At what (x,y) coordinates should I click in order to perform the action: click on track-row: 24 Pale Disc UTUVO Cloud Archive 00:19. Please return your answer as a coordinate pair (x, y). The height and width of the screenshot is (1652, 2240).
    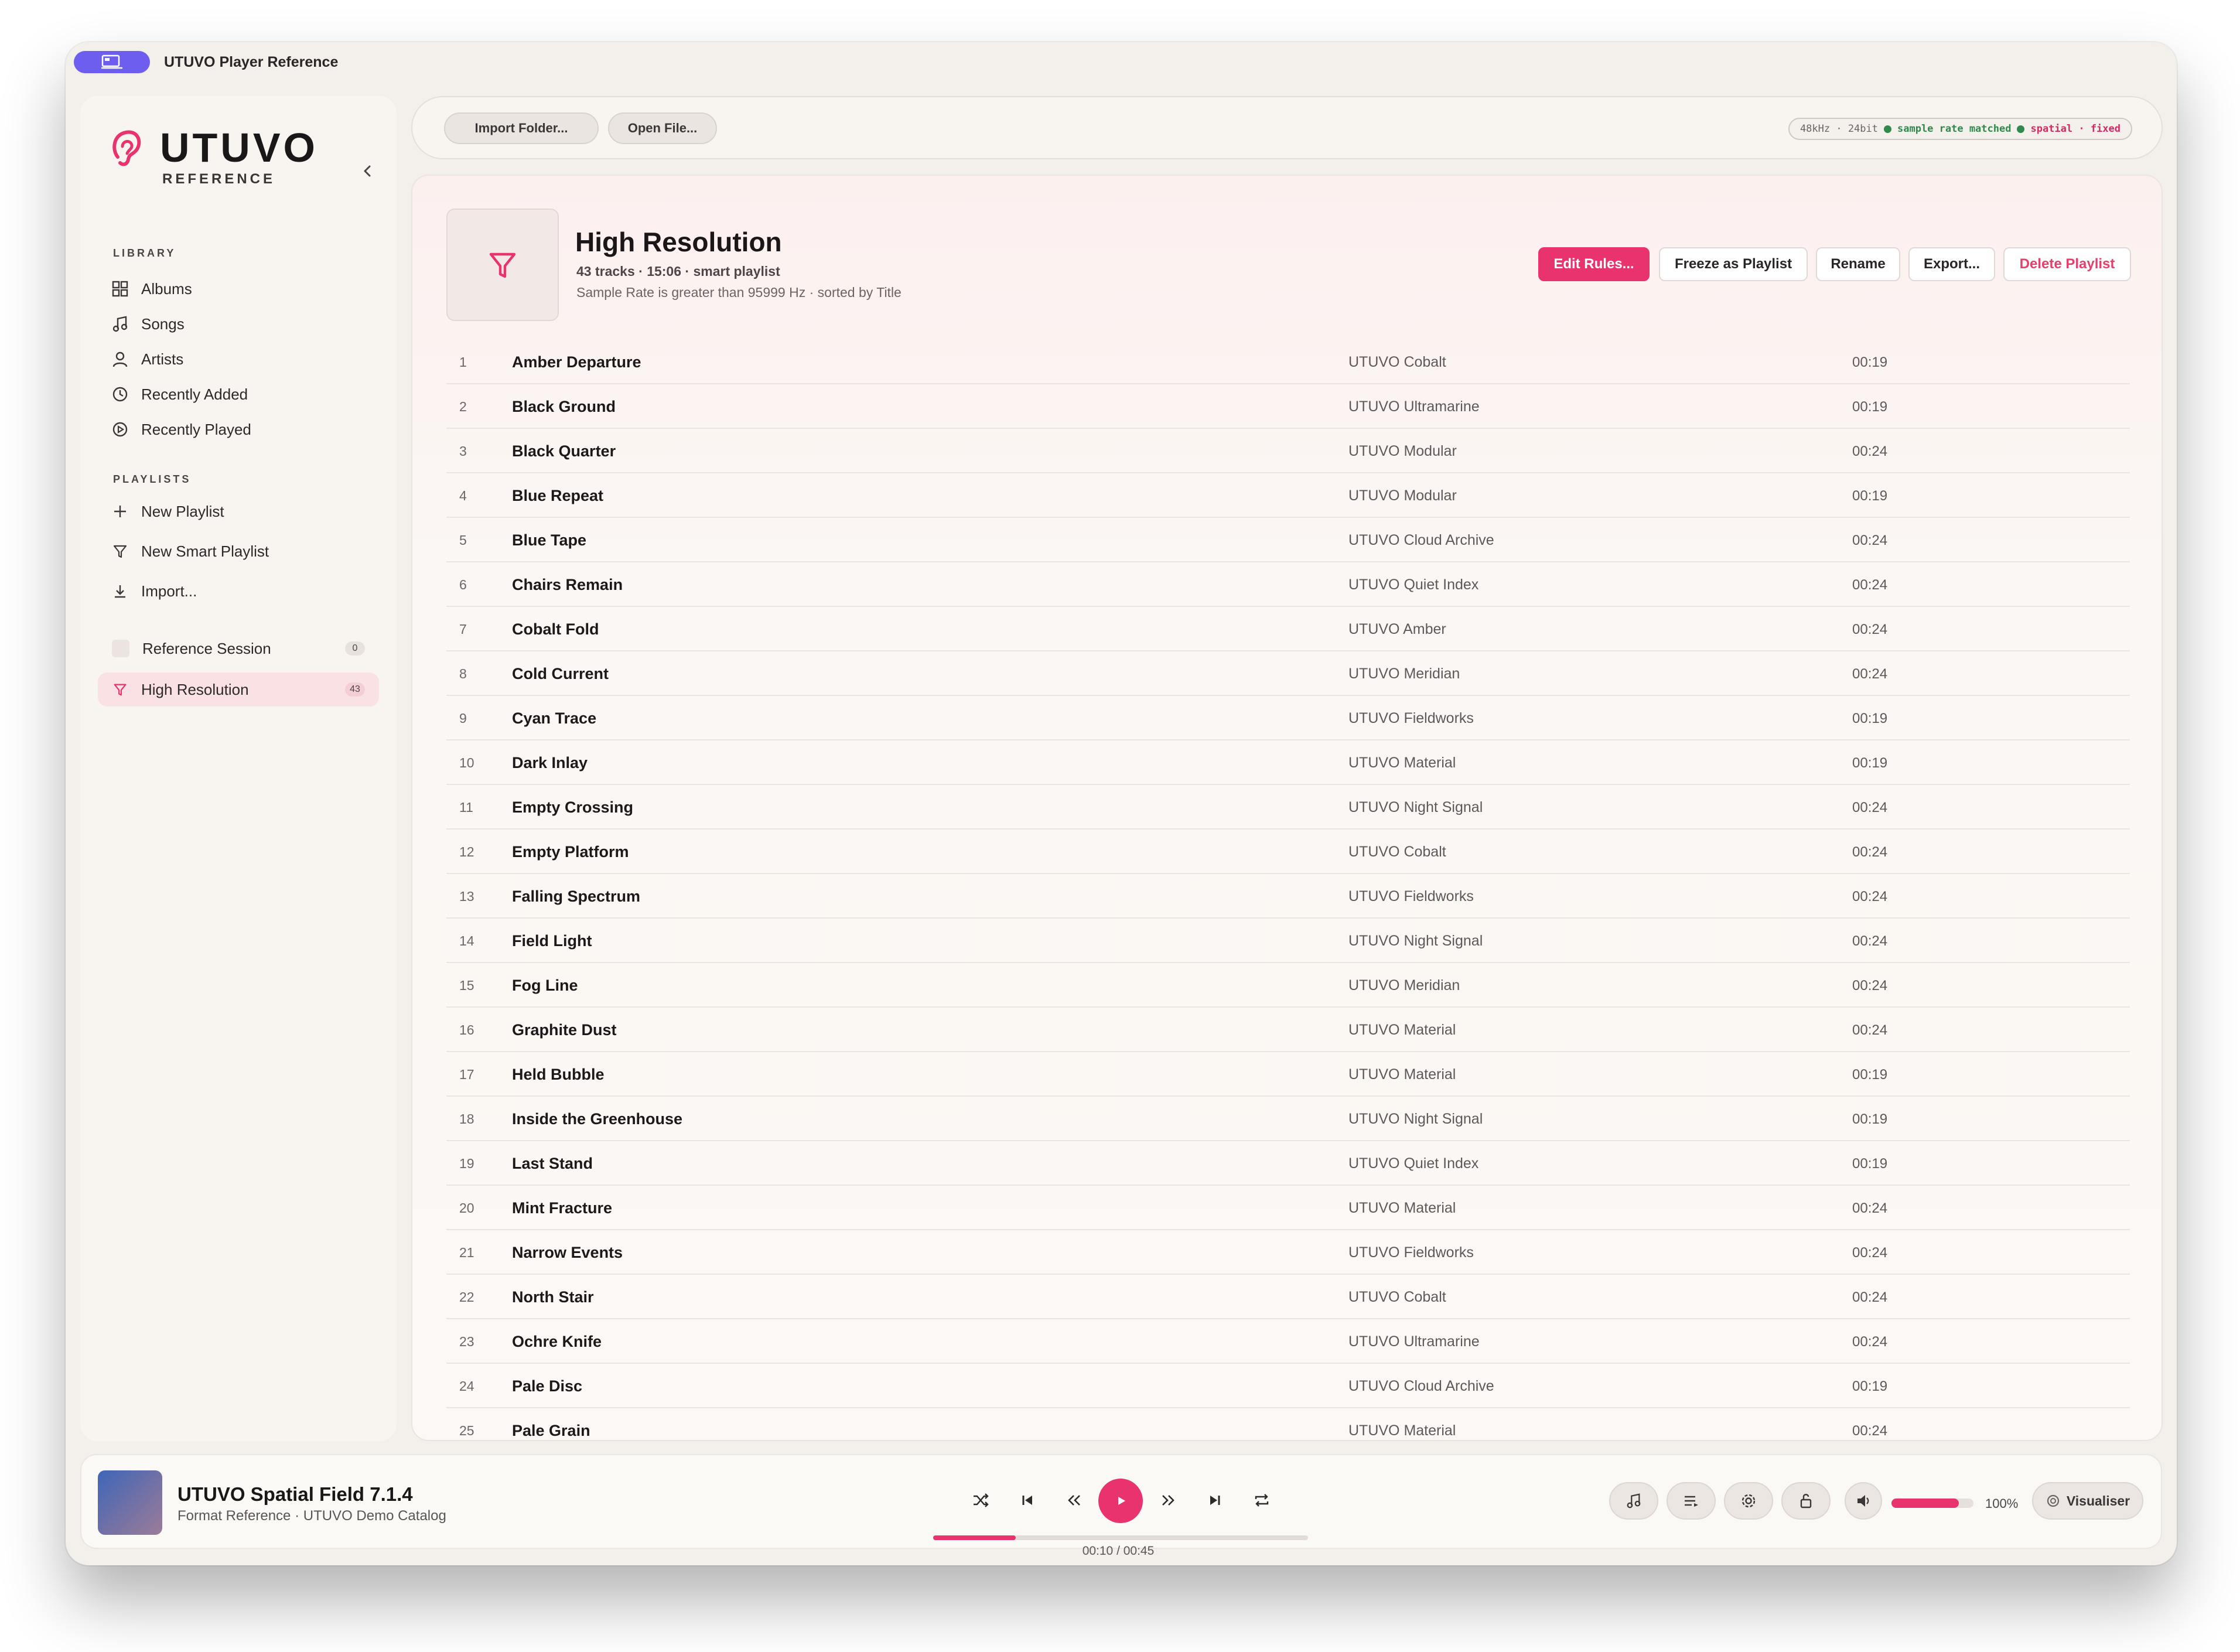
    Looking at the image, I should click on (1288, 1386).